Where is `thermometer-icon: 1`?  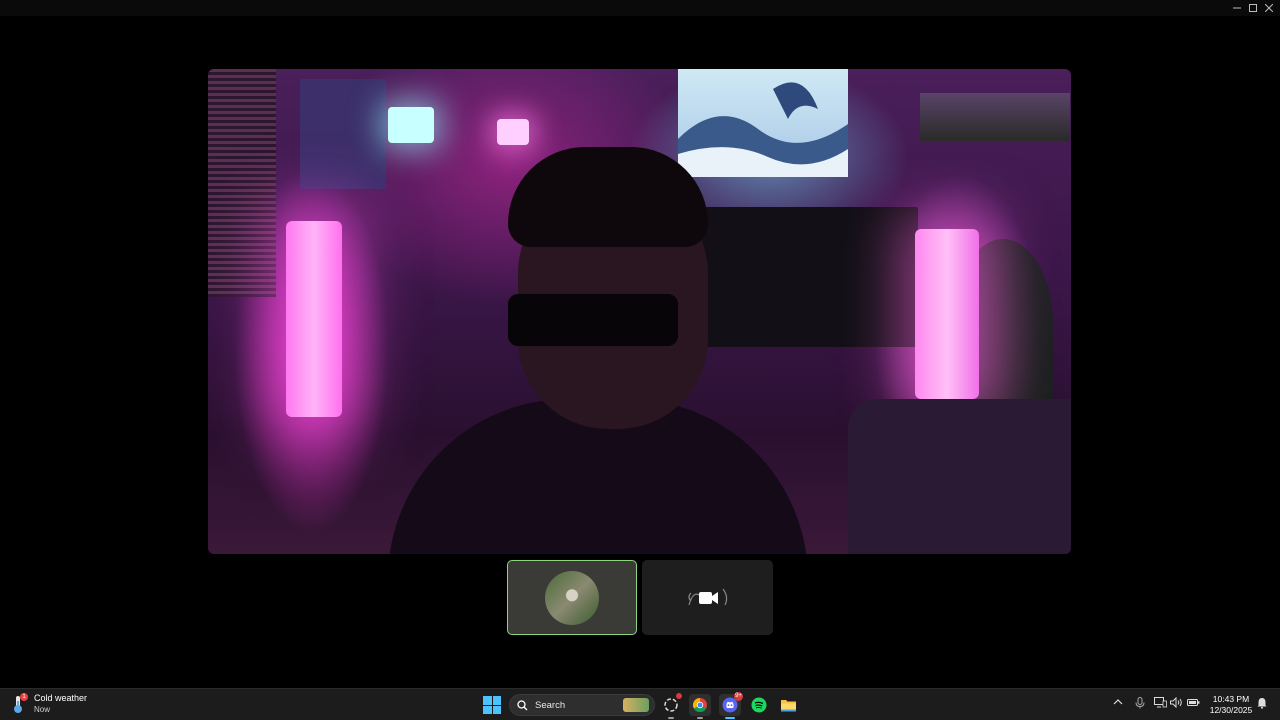
thermometer-icon: 1 is located at coordinates (19, 704).